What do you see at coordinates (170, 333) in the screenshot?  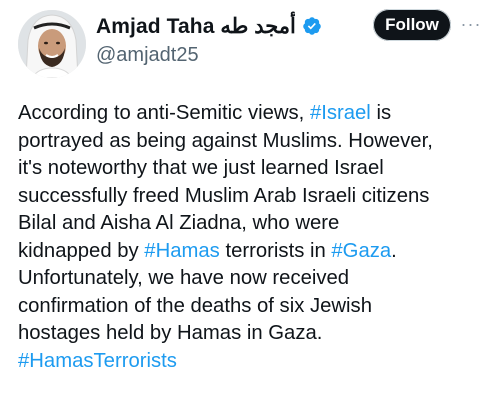 I see `tweet-text-segment: hostages held by Hamas in Gaza.` at bounding box center [170, 333].